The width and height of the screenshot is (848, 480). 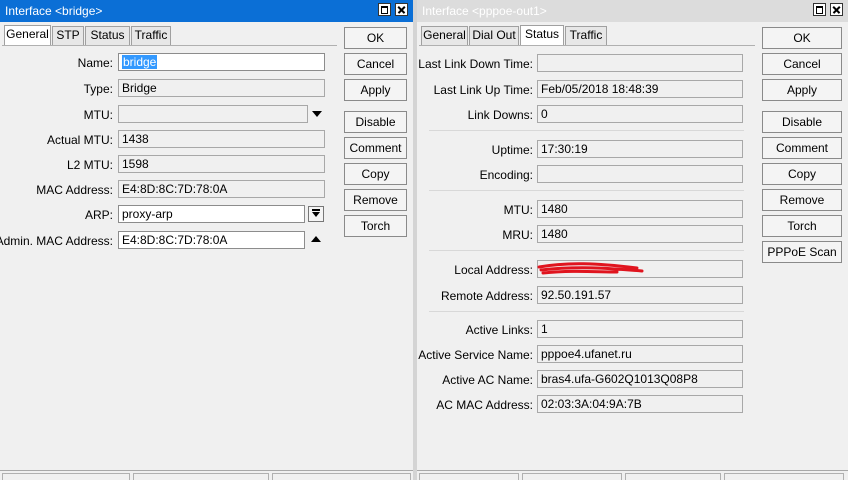 I want to click on link-downs-field: 0, so click(x=640, y=114).